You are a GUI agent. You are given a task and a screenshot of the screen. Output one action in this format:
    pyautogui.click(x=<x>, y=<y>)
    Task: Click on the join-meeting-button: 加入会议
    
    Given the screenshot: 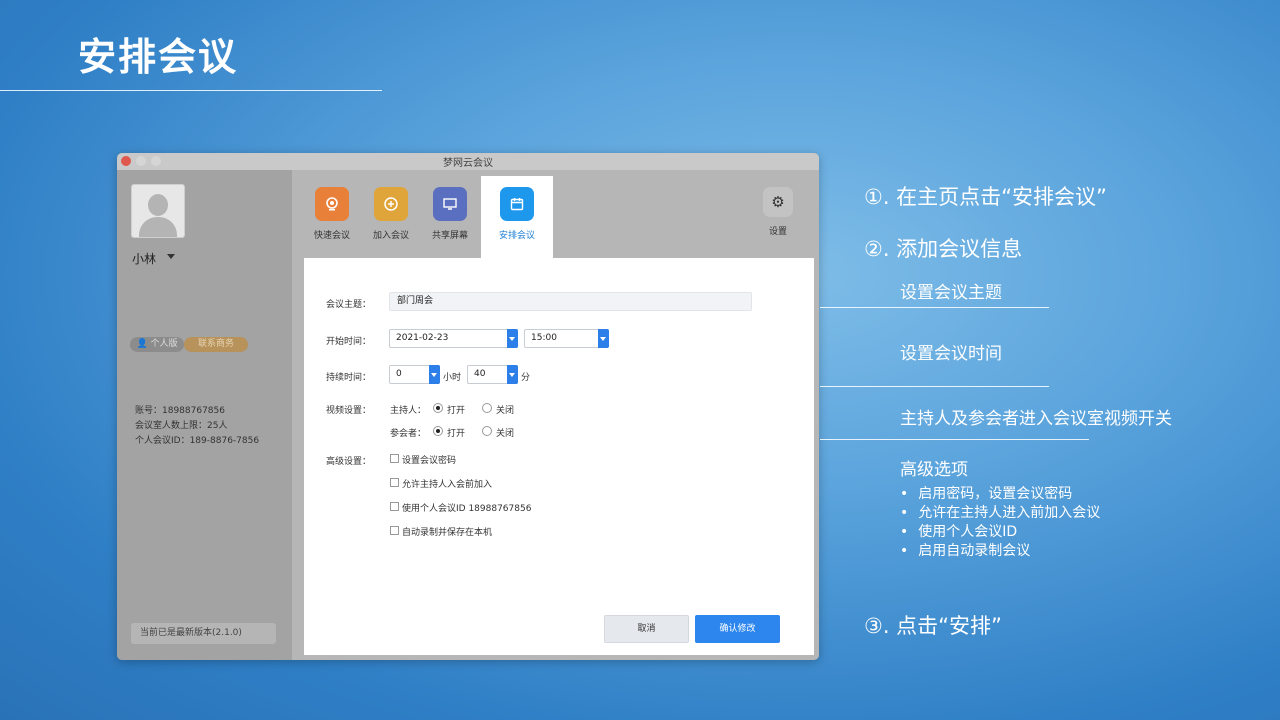 What is the action you would take?
    pyautogui.click(x=391, y=214)
    